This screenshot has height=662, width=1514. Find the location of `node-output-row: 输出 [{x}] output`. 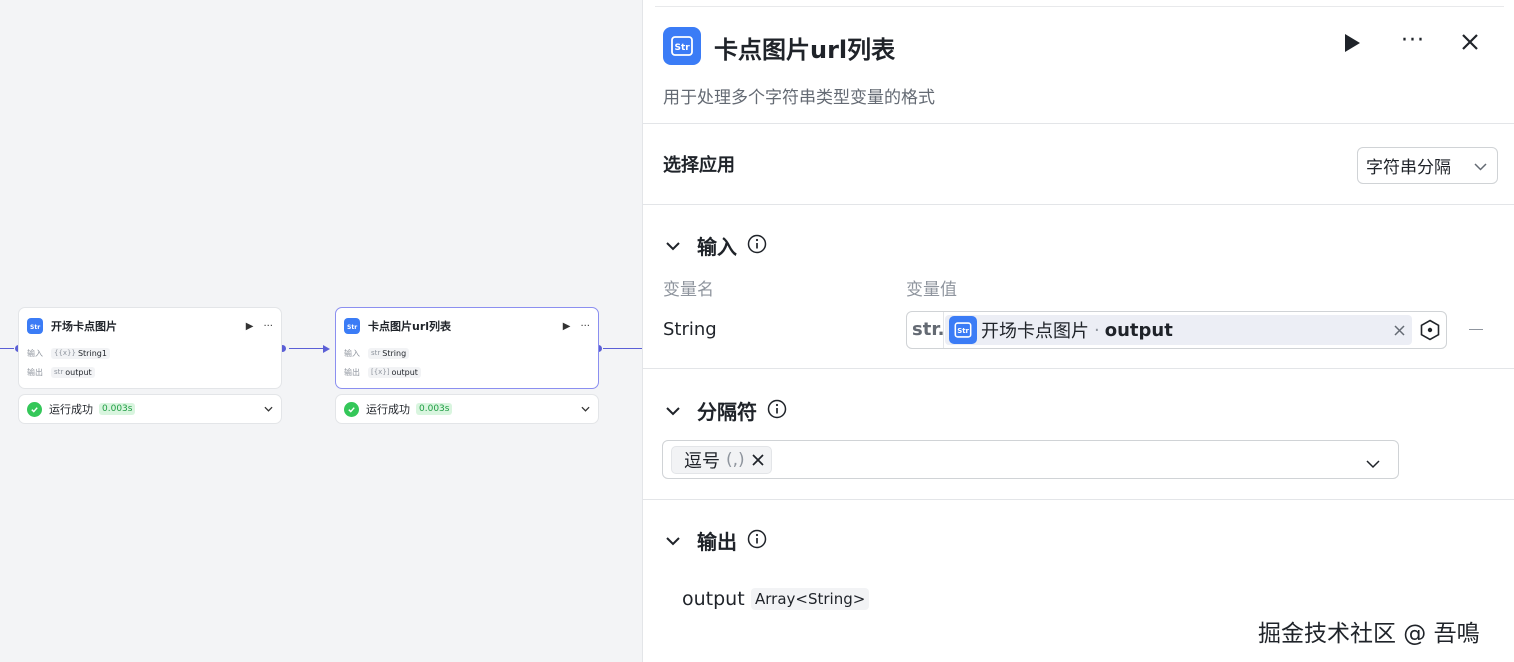

node-output-row: 输出 [{x}] output is located at coordinates (382, 372).